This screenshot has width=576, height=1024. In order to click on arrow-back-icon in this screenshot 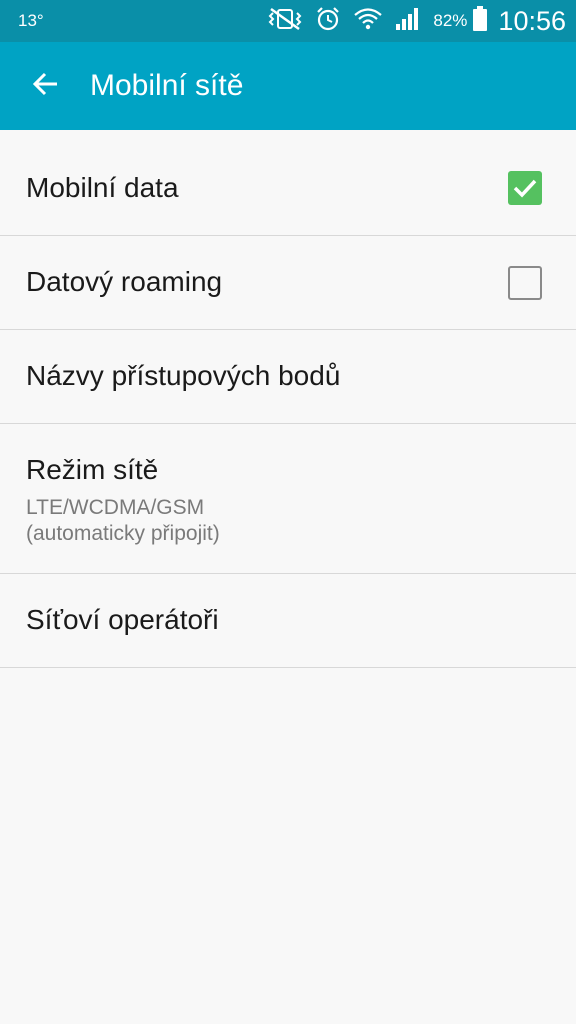, I will do `click(46, 86)`.